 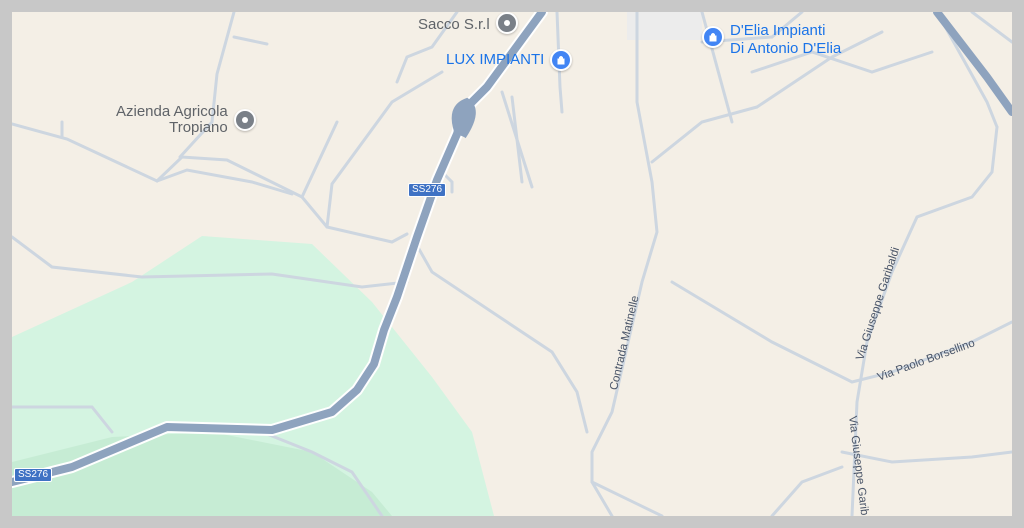 I want to click on poi-label: D'Elia Impianti Di Antonio D'Elia, so click(x=786, y=39).